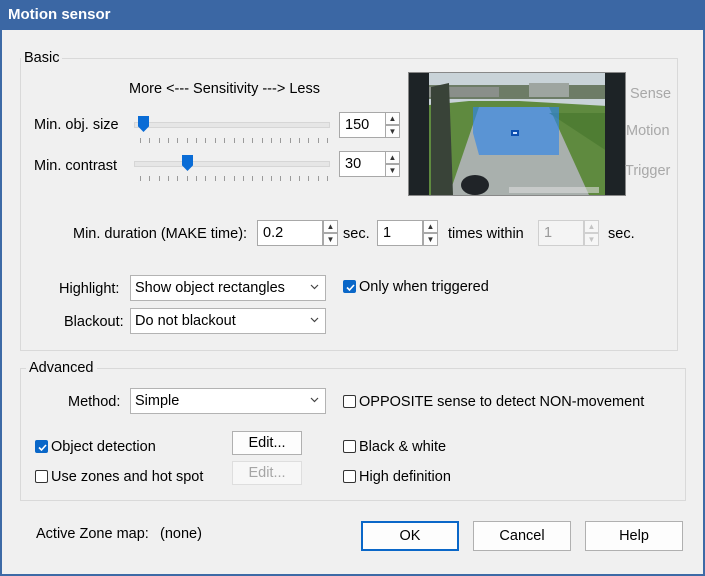  What do you see at coordinates (561, 233) in the screenshot?
I see `within-input: 1` at bounding box center [561, 233].